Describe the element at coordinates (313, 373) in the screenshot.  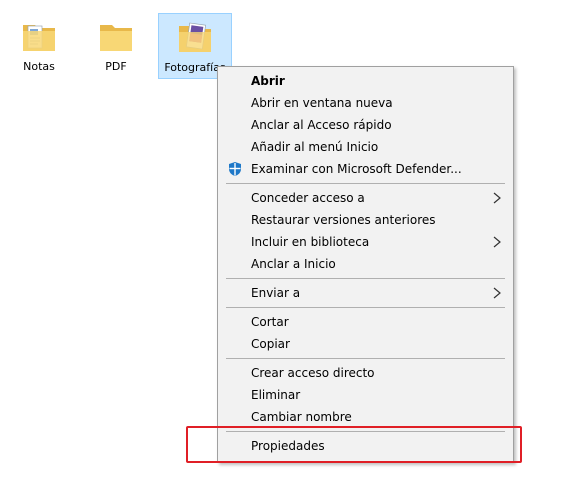
I see `menu-item-label: Crear acceso directo` at that location.